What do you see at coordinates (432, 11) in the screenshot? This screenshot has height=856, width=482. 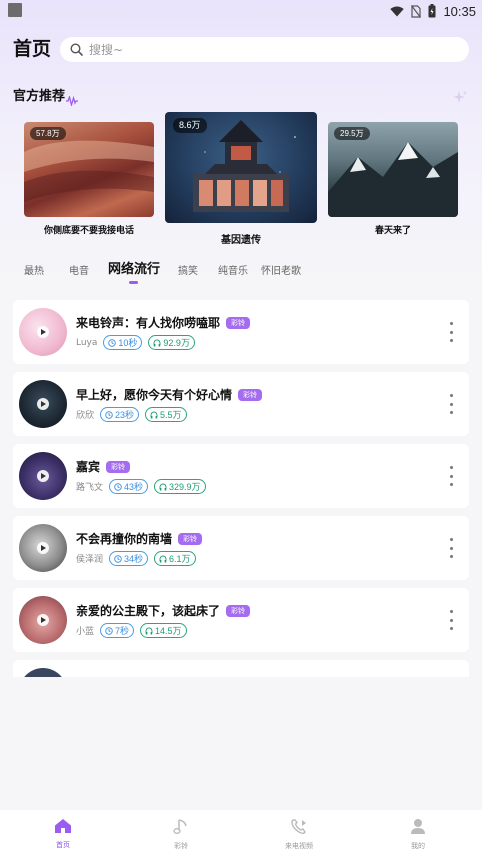 I see `battery-icon` at bounding box center [432, 11].